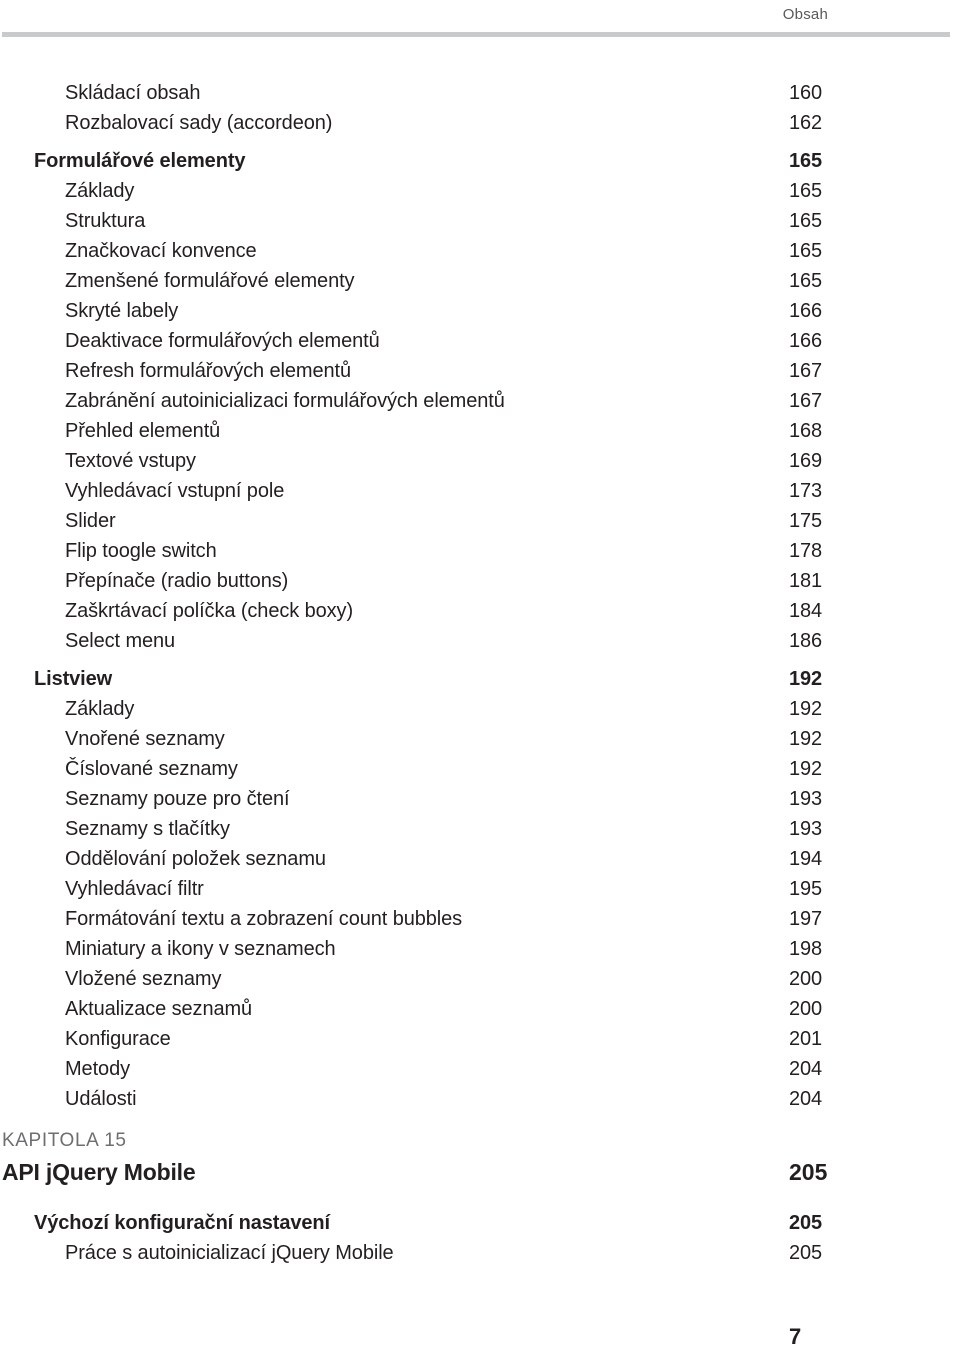  I want to click on toc-entry-label: Aktualizace seznamů, so click(159, 1009).